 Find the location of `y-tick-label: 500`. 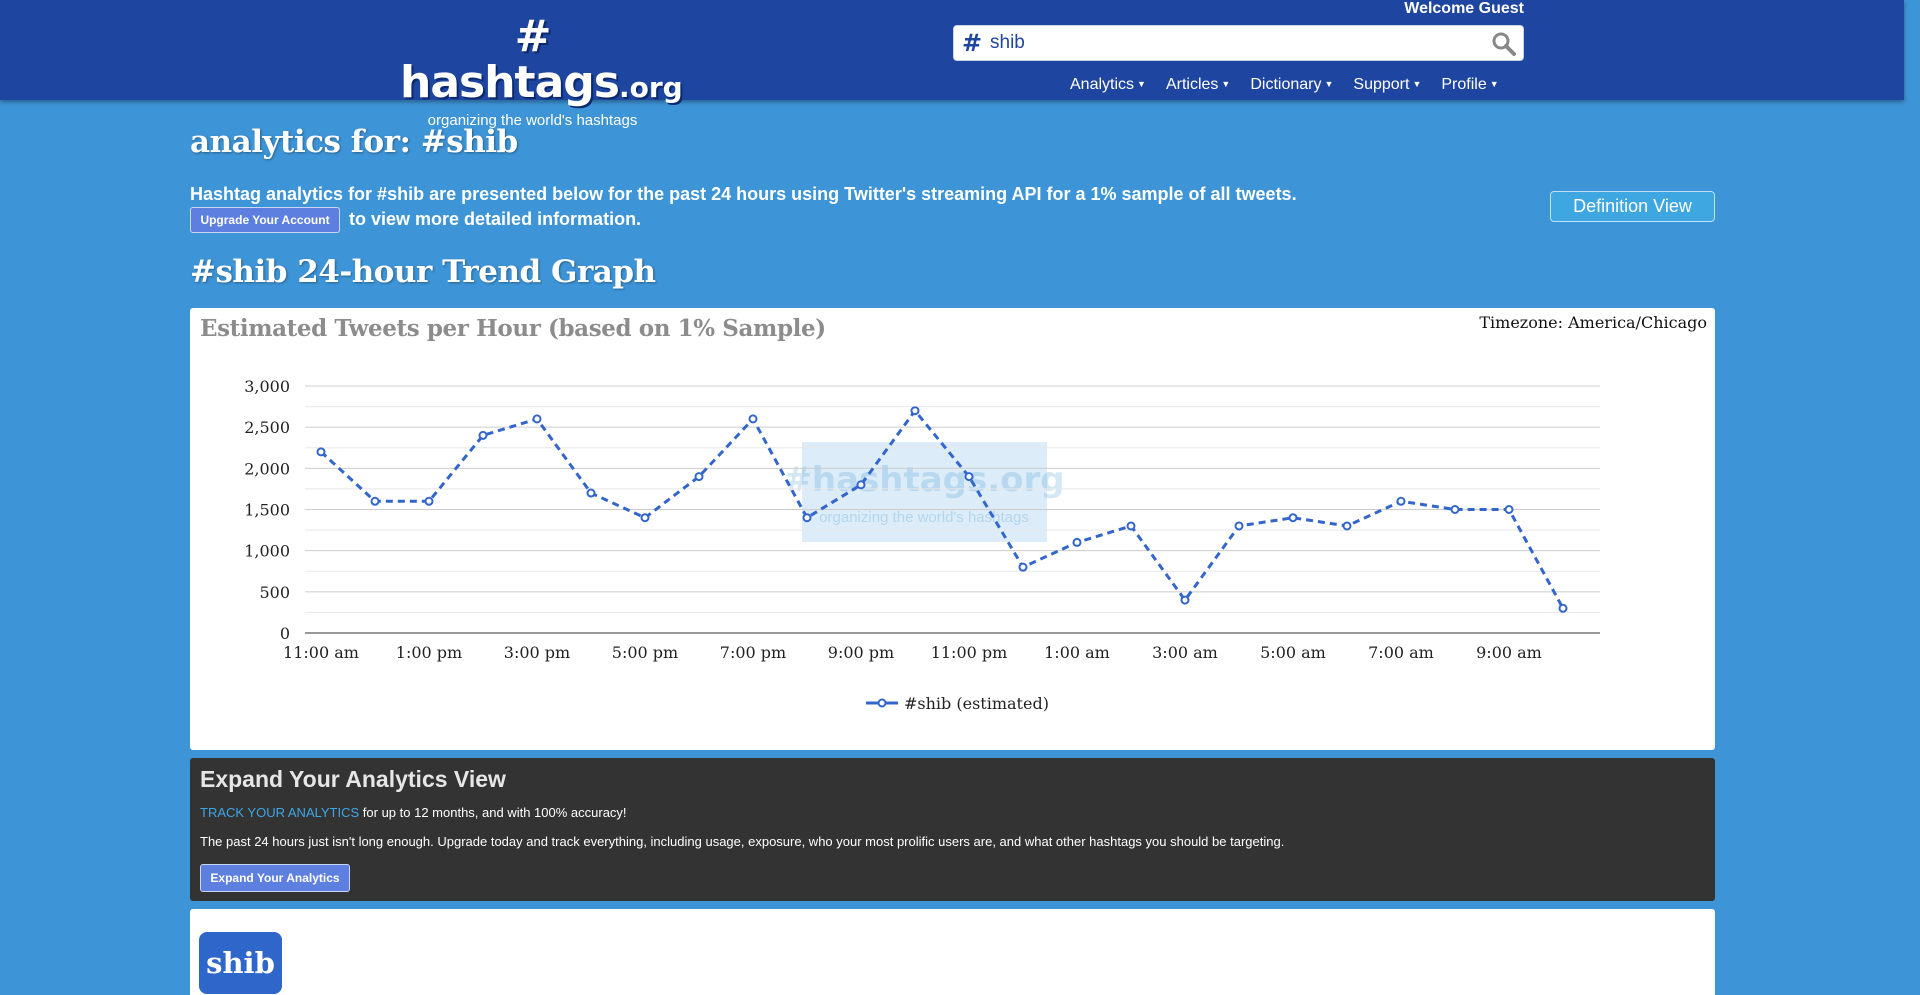

y-tick-label: 500 is located at coordinates (274, 592).